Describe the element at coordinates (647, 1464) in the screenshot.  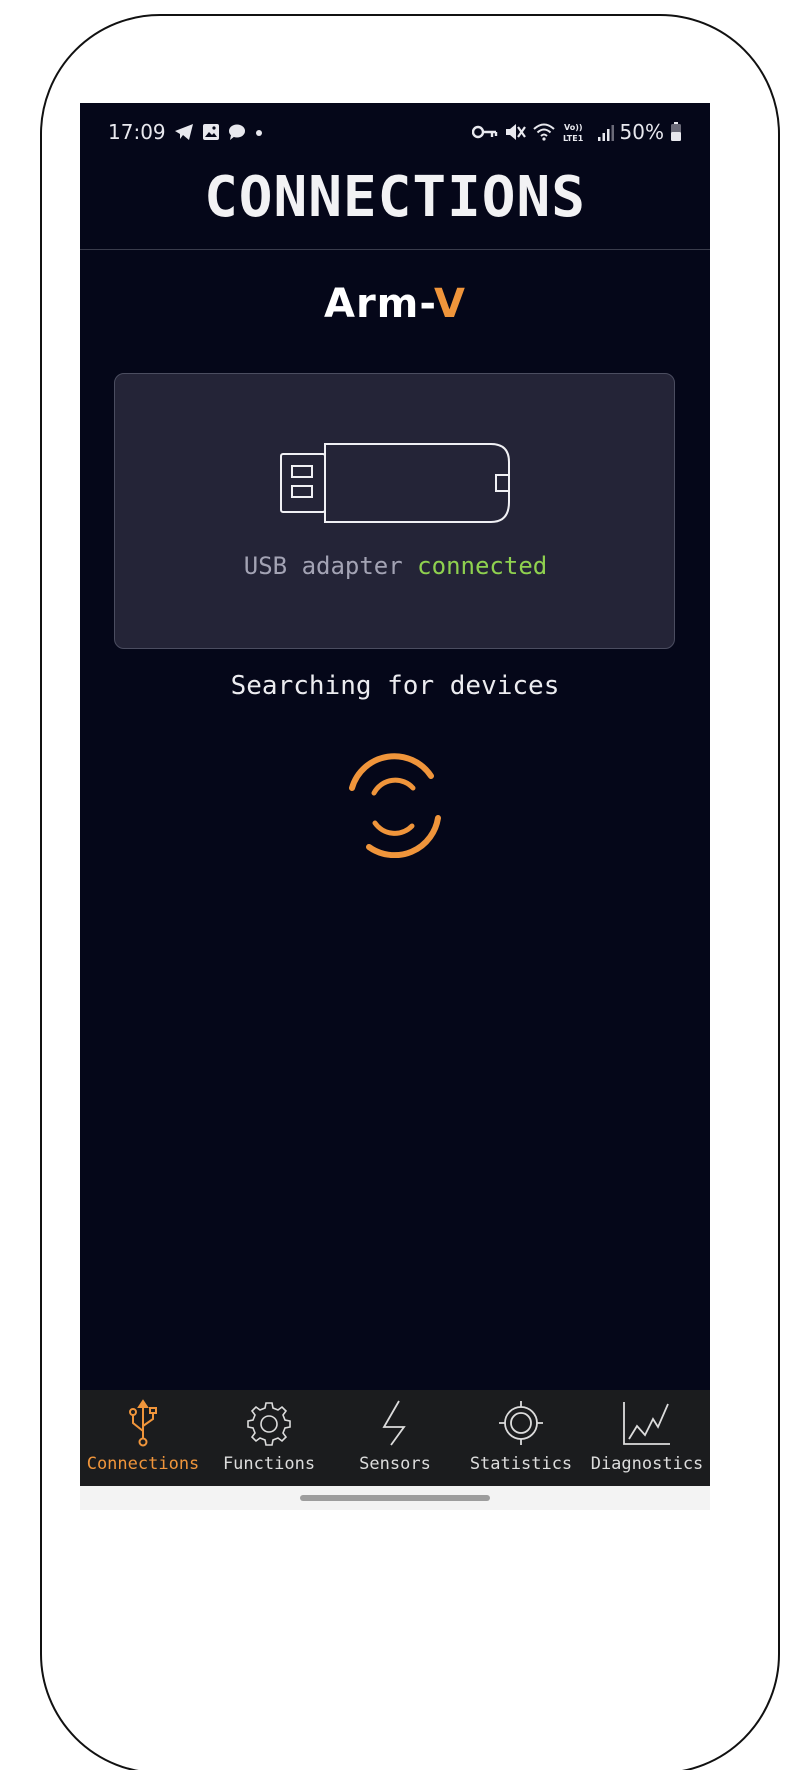
I see `nav-label-diagnostics: Diagnostics` at that location.